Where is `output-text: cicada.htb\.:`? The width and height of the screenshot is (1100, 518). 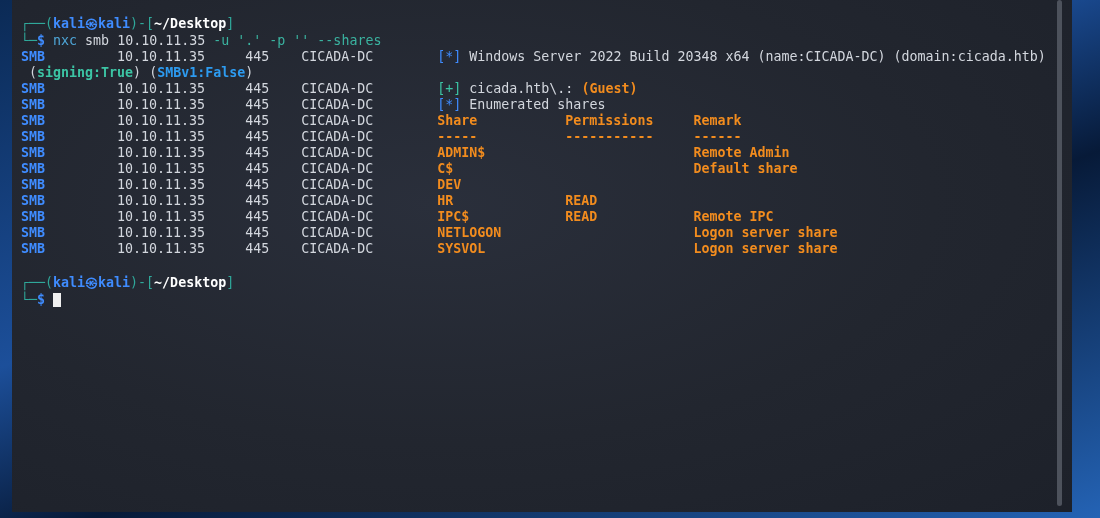
output-text: cicada.htb\.: is located at coordinates (521, 89).